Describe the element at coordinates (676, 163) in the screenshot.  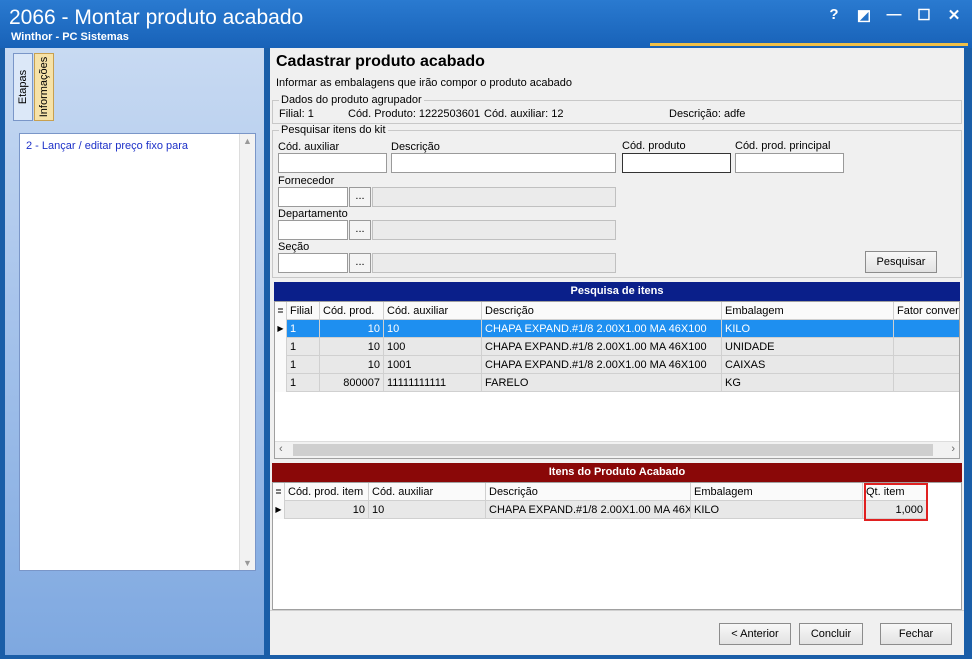
I see `cod-produto-input` at that location.